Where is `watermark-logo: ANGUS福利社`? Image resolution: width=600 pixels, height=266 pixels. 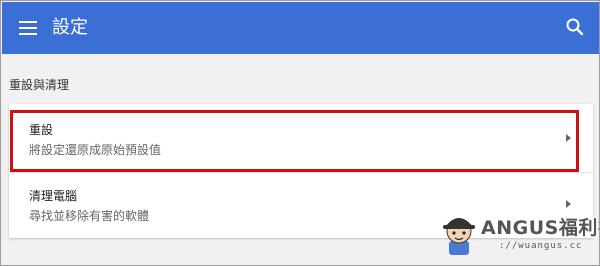 watermark-logo: ANGUS福利社 is located at coordinates (540, 228).